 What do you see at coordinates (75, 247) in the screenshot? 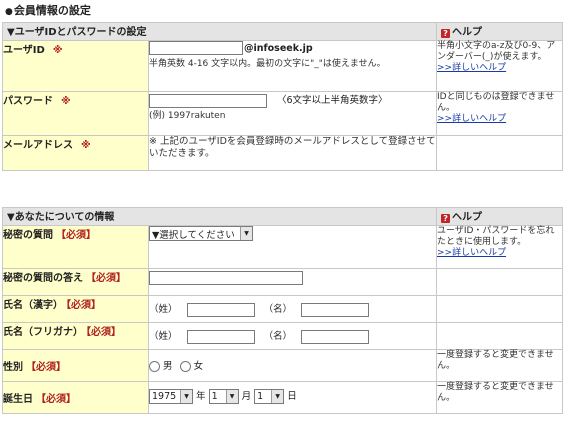
I see `secret-question-label: 秘密の質問 【必須】` at bounding box center [75, 247].